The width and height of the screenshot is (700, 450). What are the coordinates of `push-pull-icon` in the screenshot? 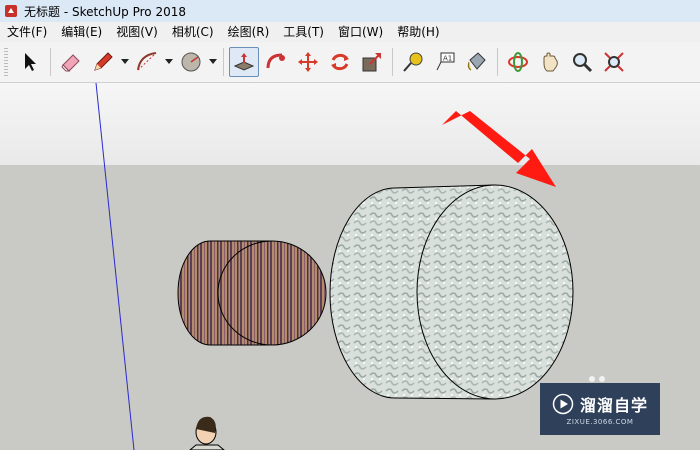 It's located at (244, 62).